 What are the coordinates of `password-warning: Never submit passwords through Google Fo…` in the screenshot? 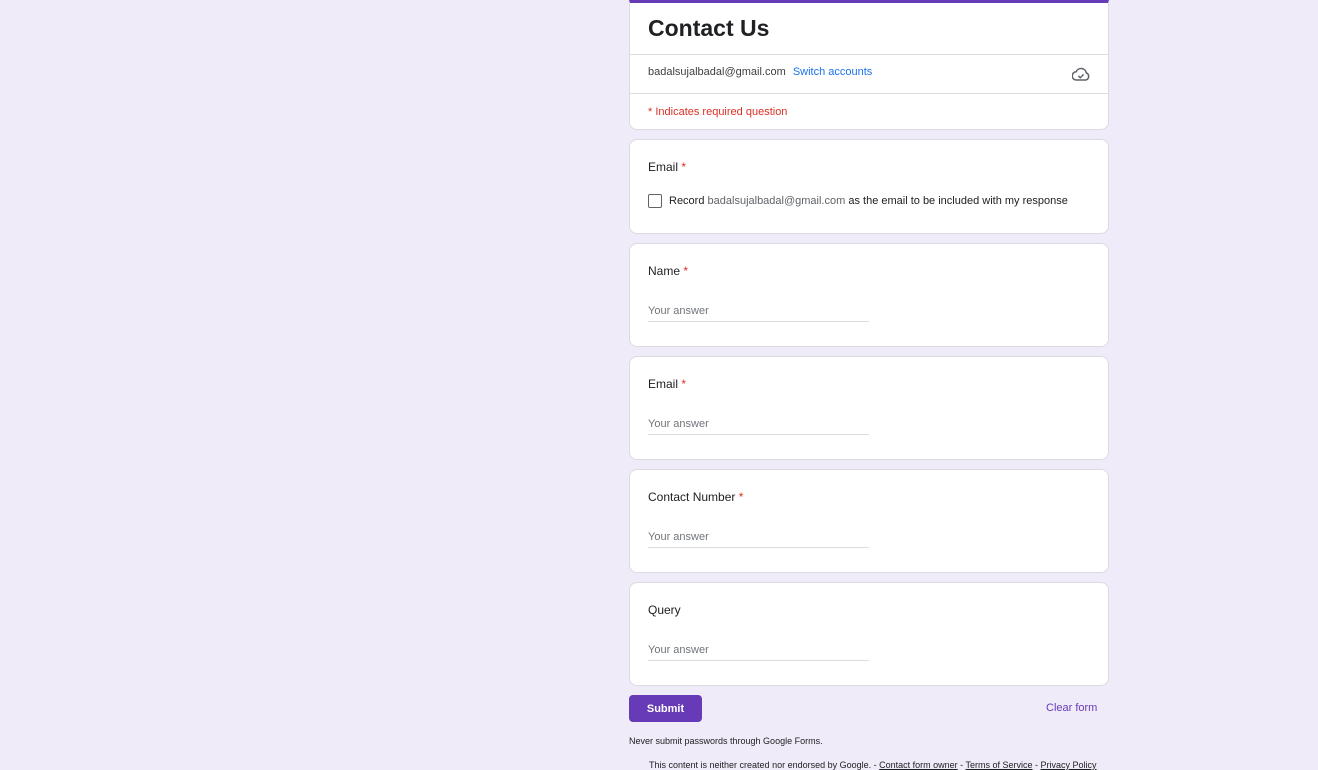 It's located at (726, 741).